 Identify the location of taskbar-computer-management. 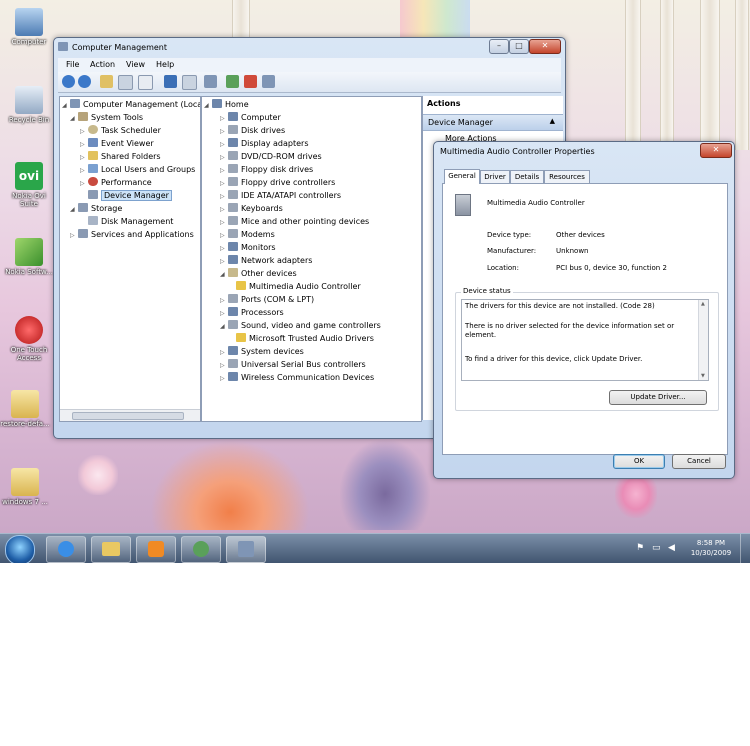
(246, 549).